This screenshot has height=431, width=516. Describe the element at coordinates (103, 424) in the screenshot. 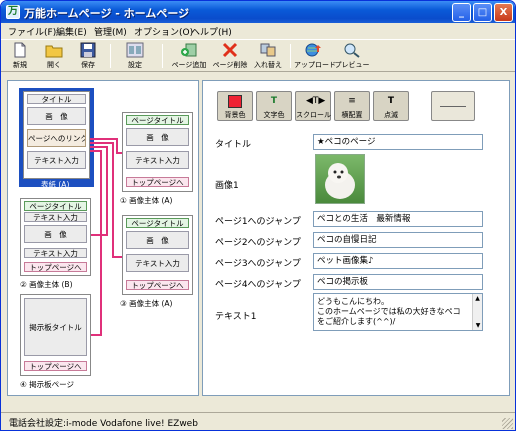

I see `carrier-settings-status: 電話会社設定:i-mode Vodafone live! EZweb` at that location.